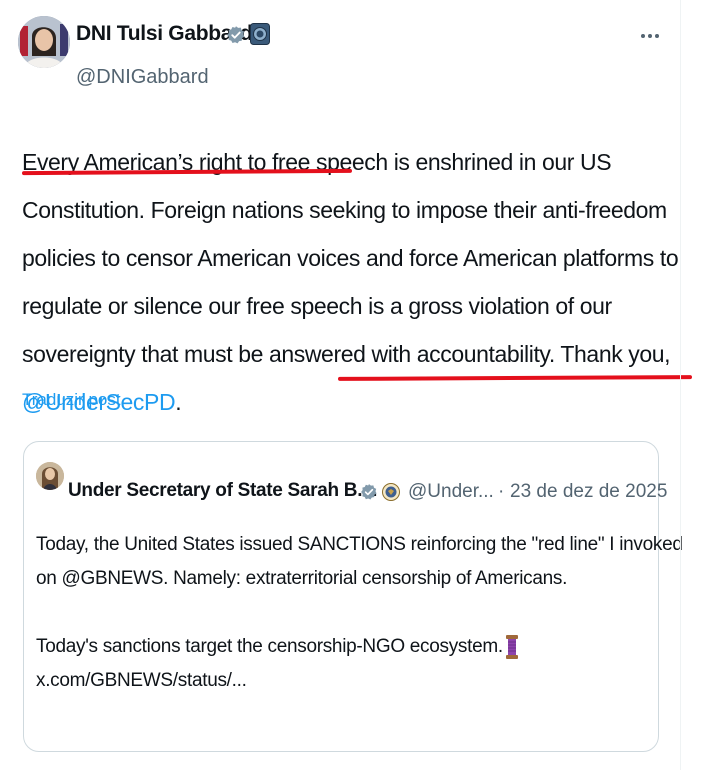  What do you see at coordinates (178, 402) in the screenshot?
I see `post-text-end: .` at bounding box center [178, 402].